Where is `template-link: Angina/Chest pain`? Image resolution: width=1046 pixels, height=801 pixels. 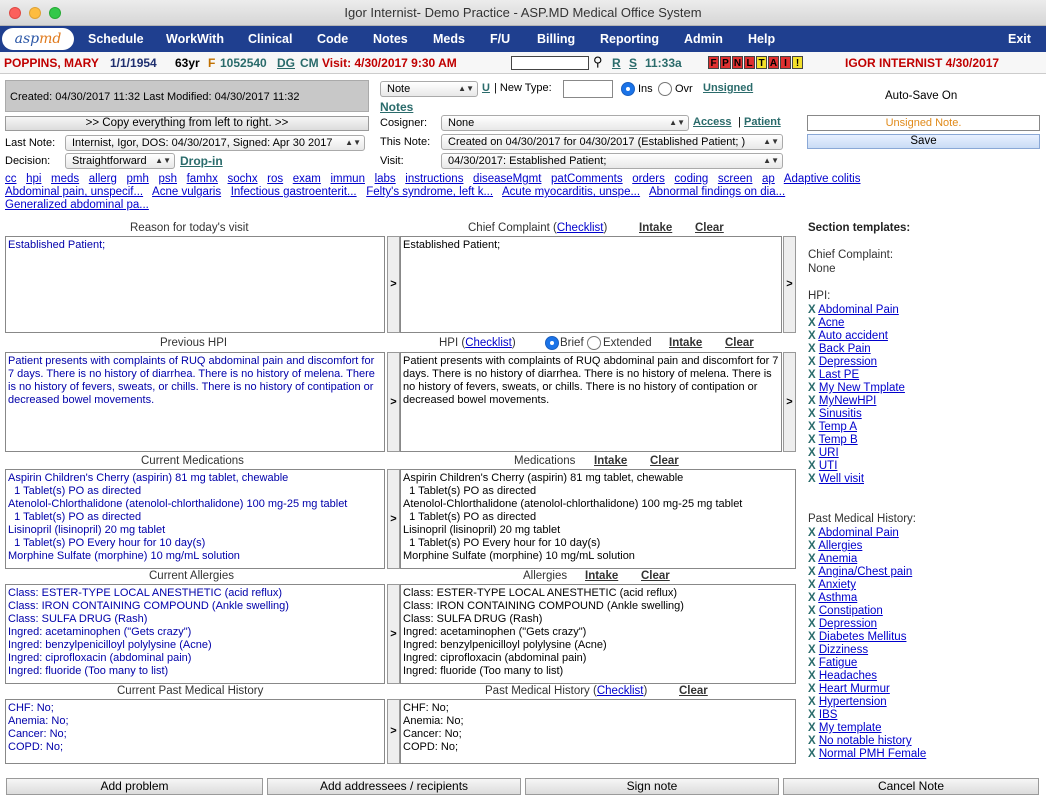
template-link: Angina/Chest pain is located at coordinates (865, 572).